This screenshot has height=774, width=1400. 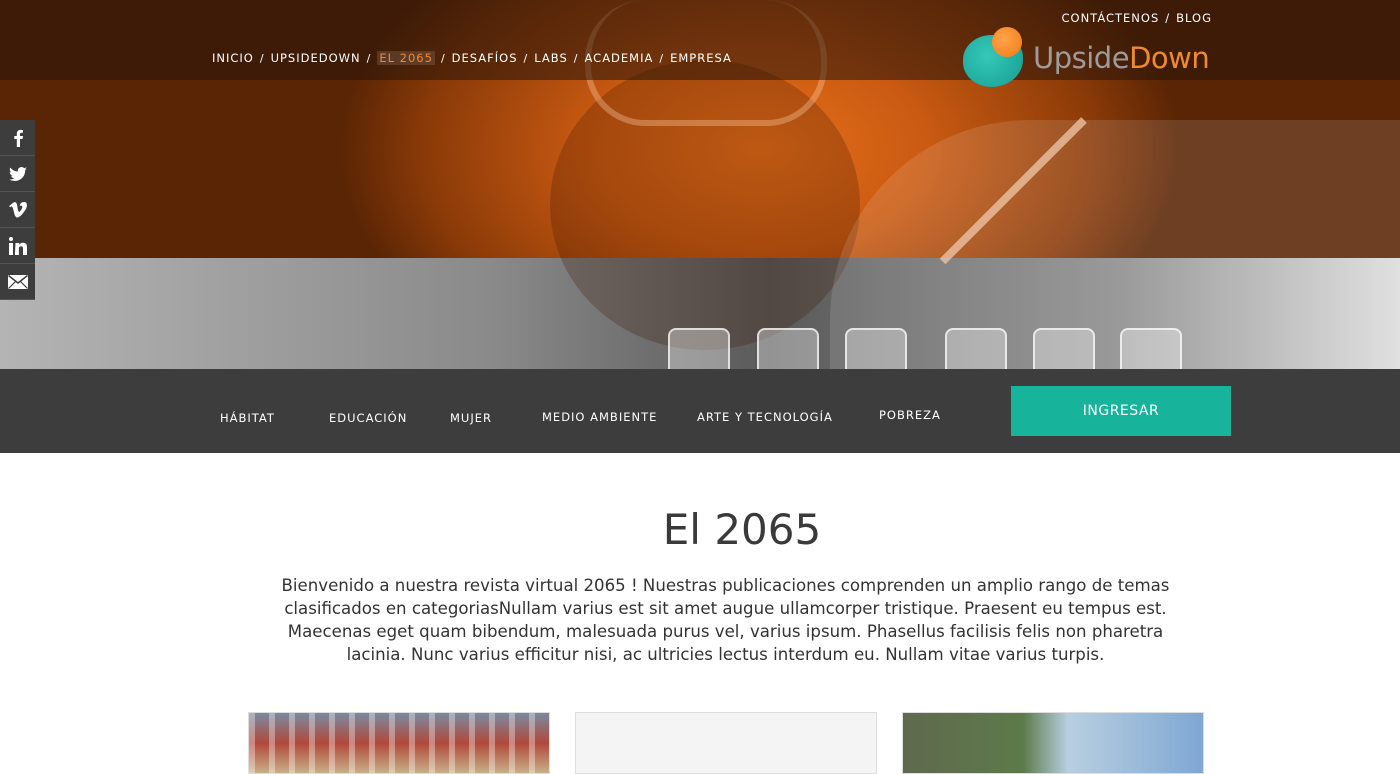 I want to click on nav-desafios: DESAFÍOS, so click(x=485, y=58).